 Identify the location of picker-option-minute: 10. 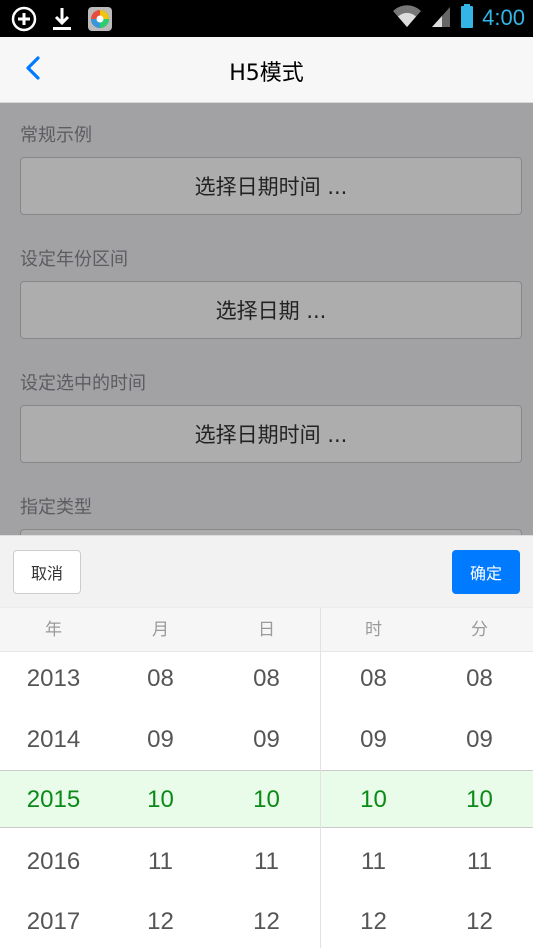
(479, 800).